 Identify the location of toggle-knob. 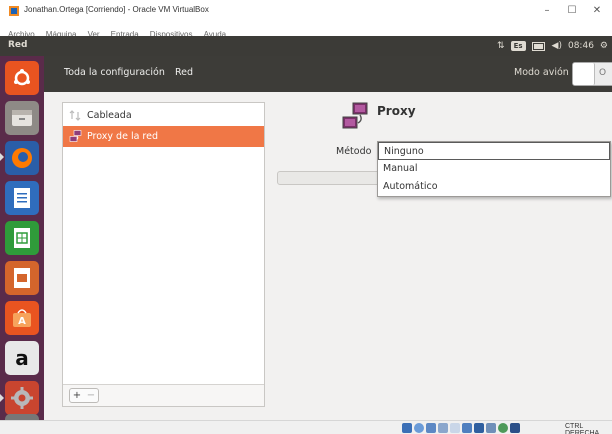
(584, 74).